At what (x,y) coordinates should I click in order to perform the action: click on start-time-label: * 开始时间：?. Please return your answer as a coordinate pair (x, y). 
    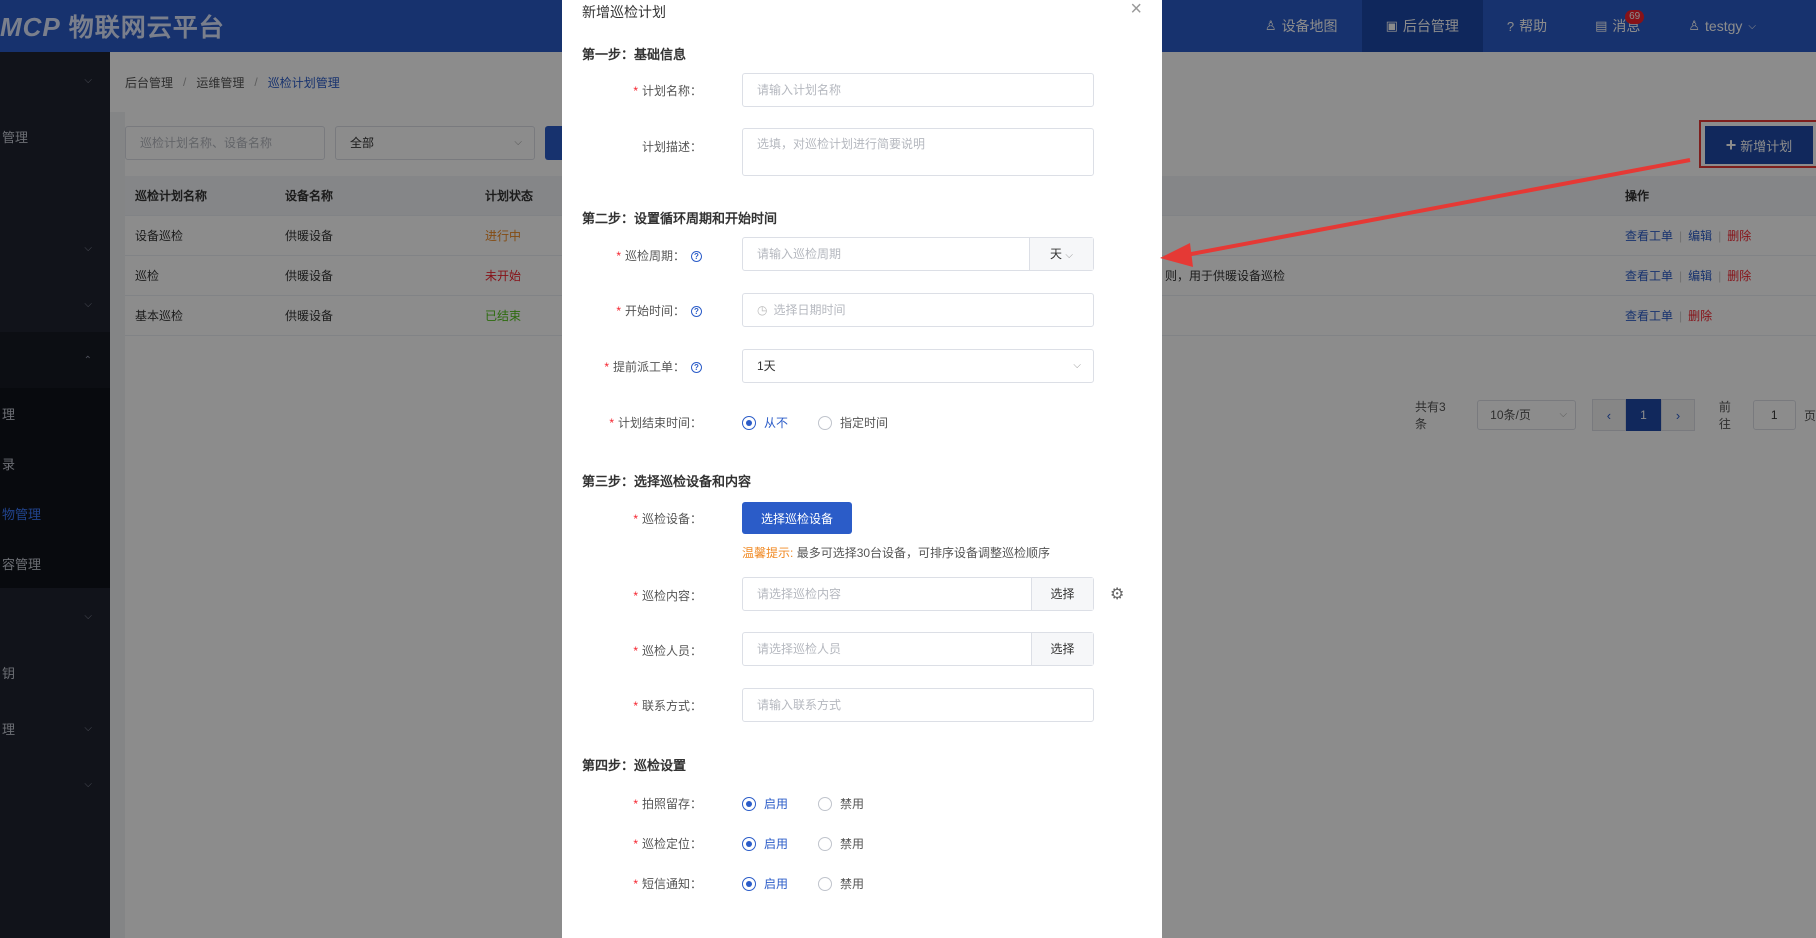
    Looking at the image, I should click on (632, 310).